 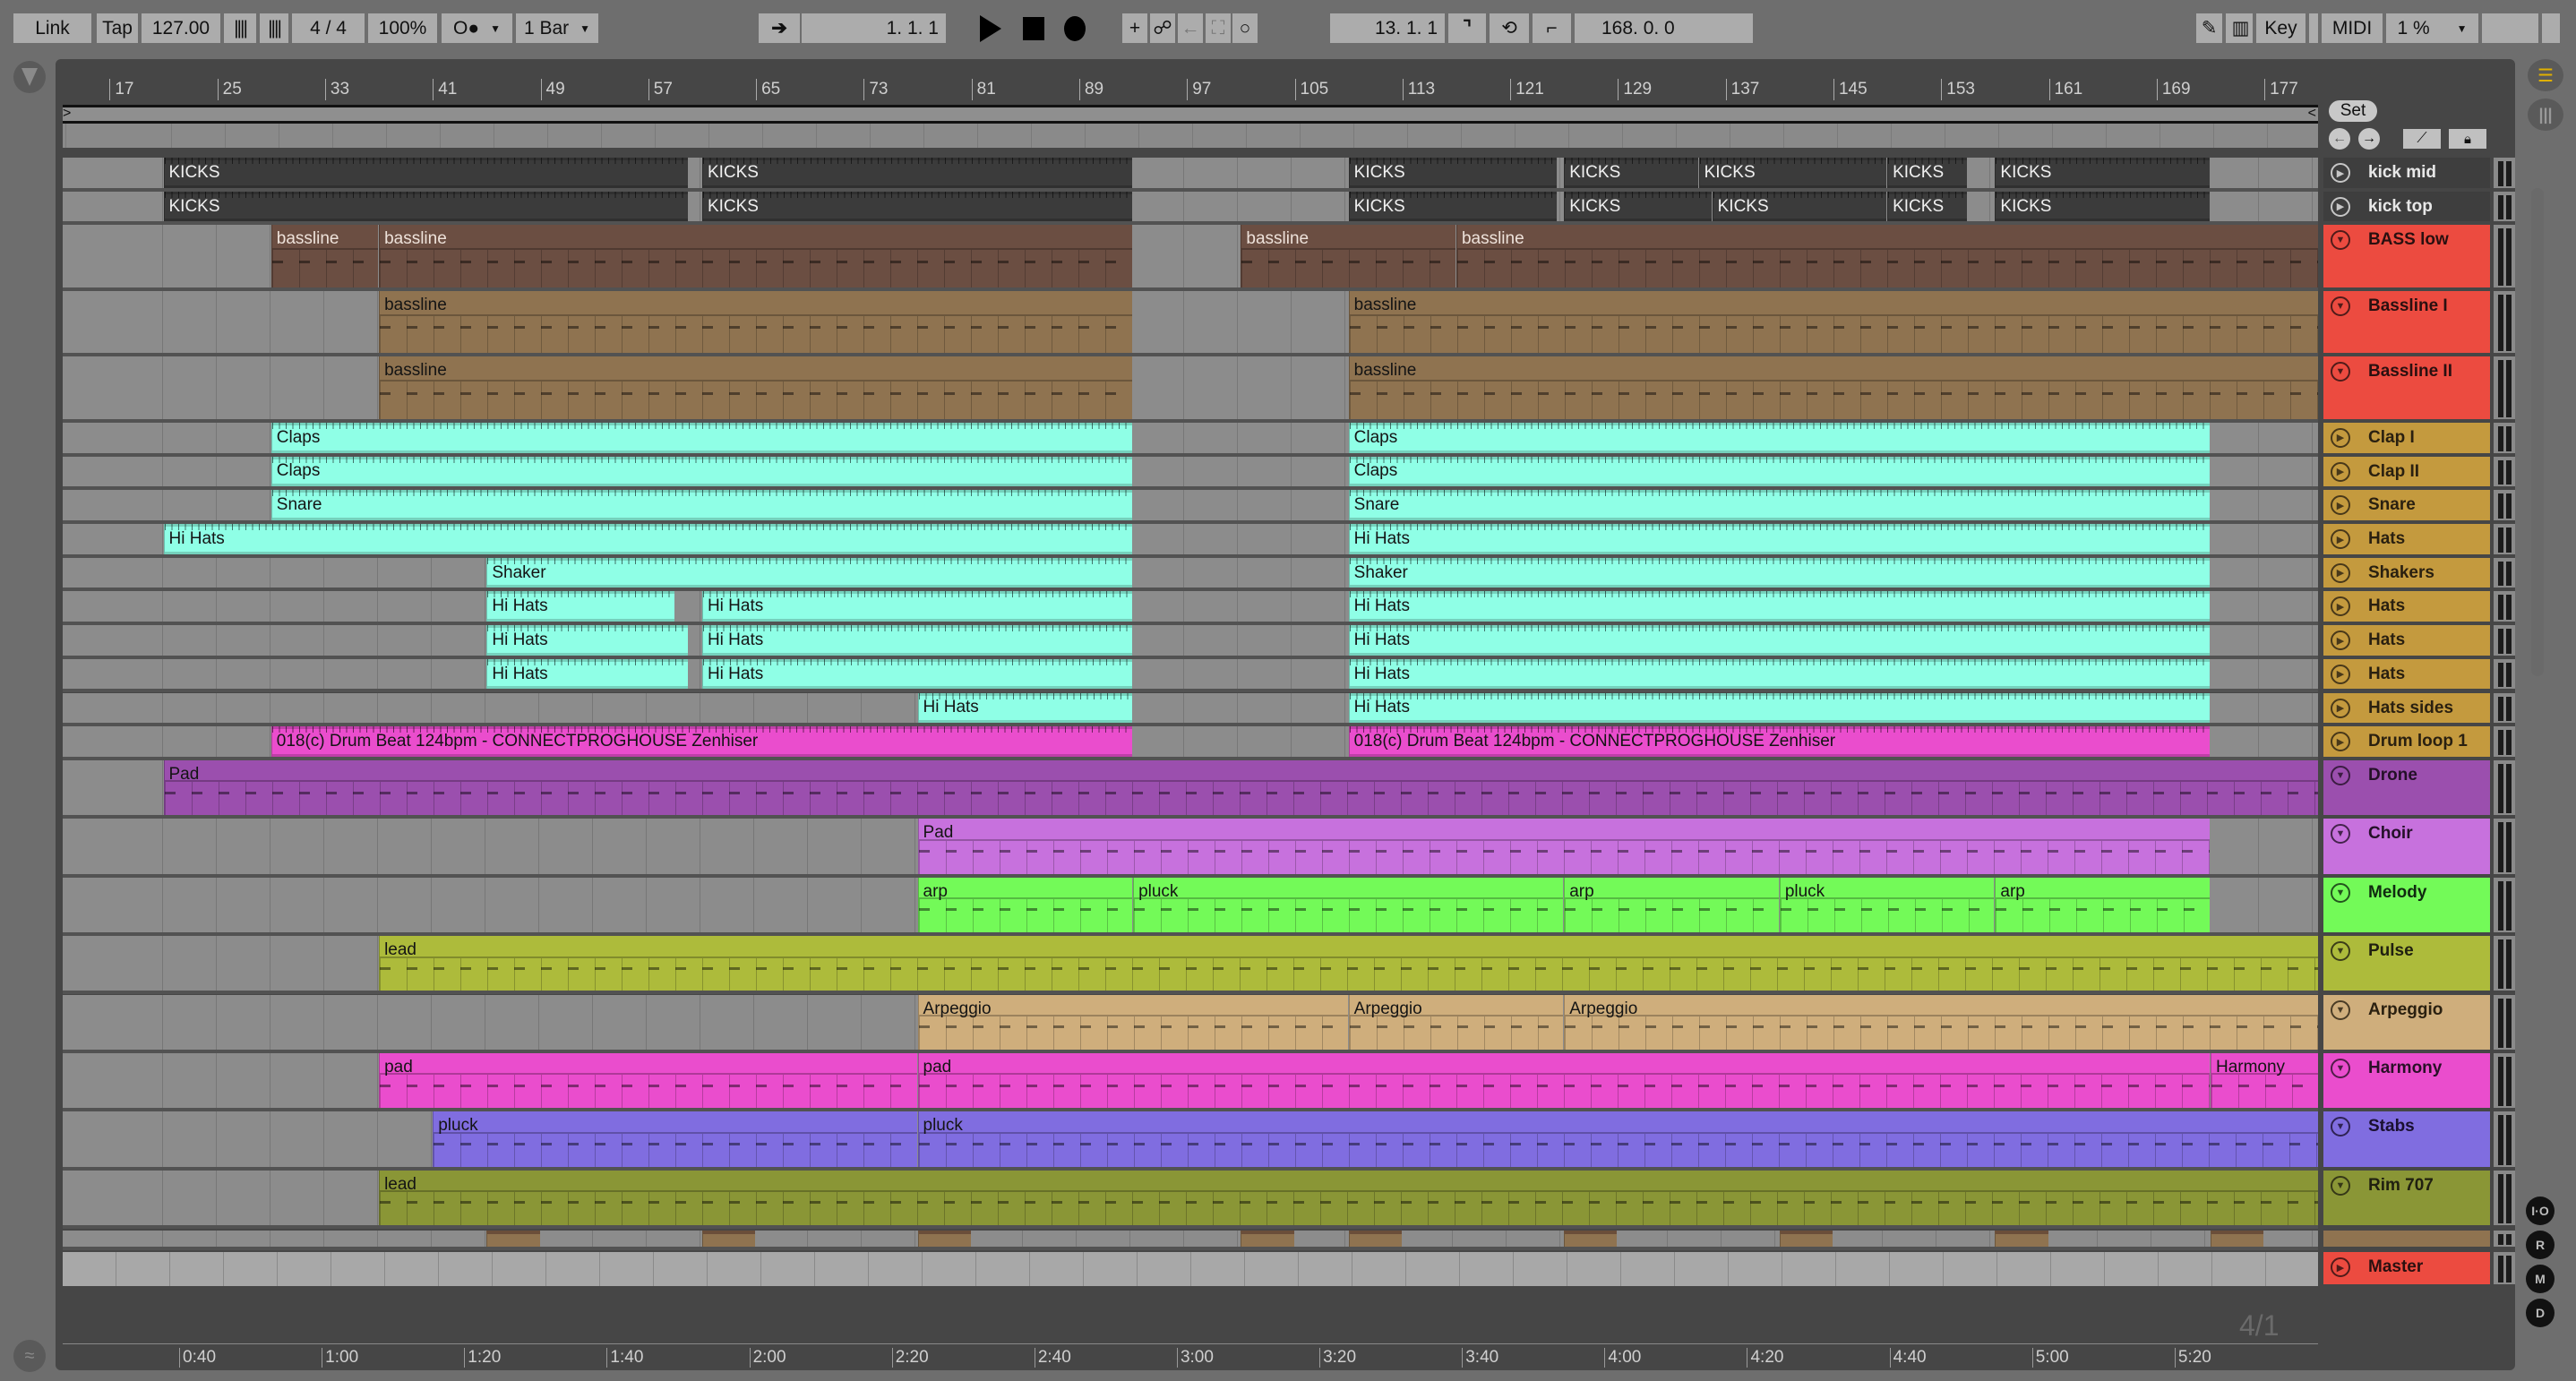 I want to click on clip: Shaker, so click(x=1779, y=572).